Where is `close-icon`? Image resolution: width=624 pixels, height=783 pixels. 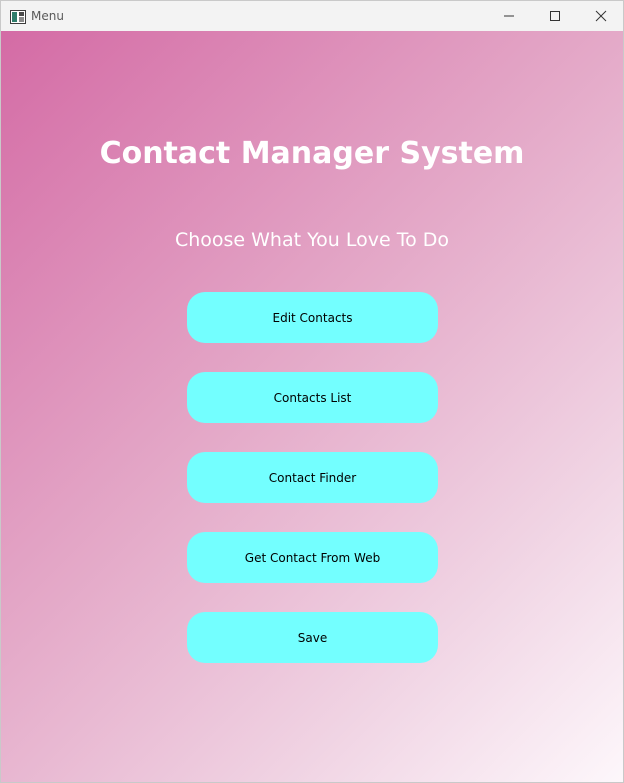 close-icon is located at coordinates (601, 16).